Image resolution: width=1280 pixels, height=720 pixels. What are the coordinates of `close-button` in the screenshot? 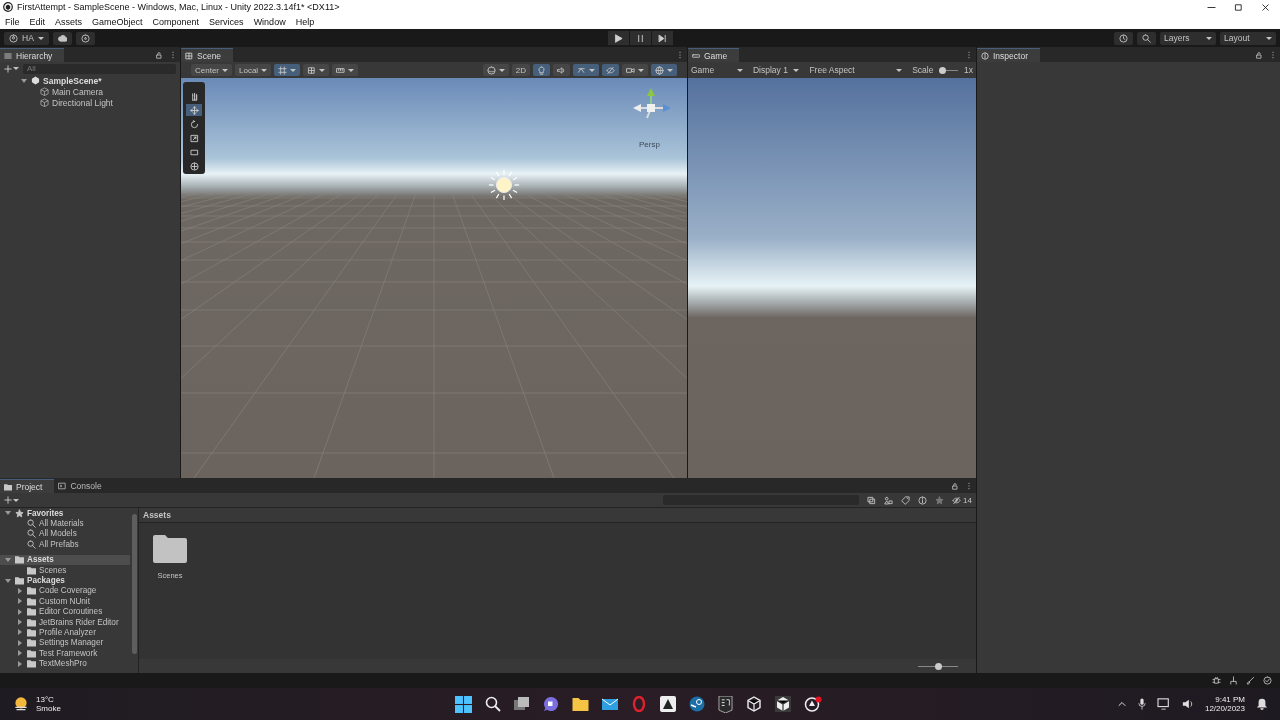 It's located at (1265, 7).